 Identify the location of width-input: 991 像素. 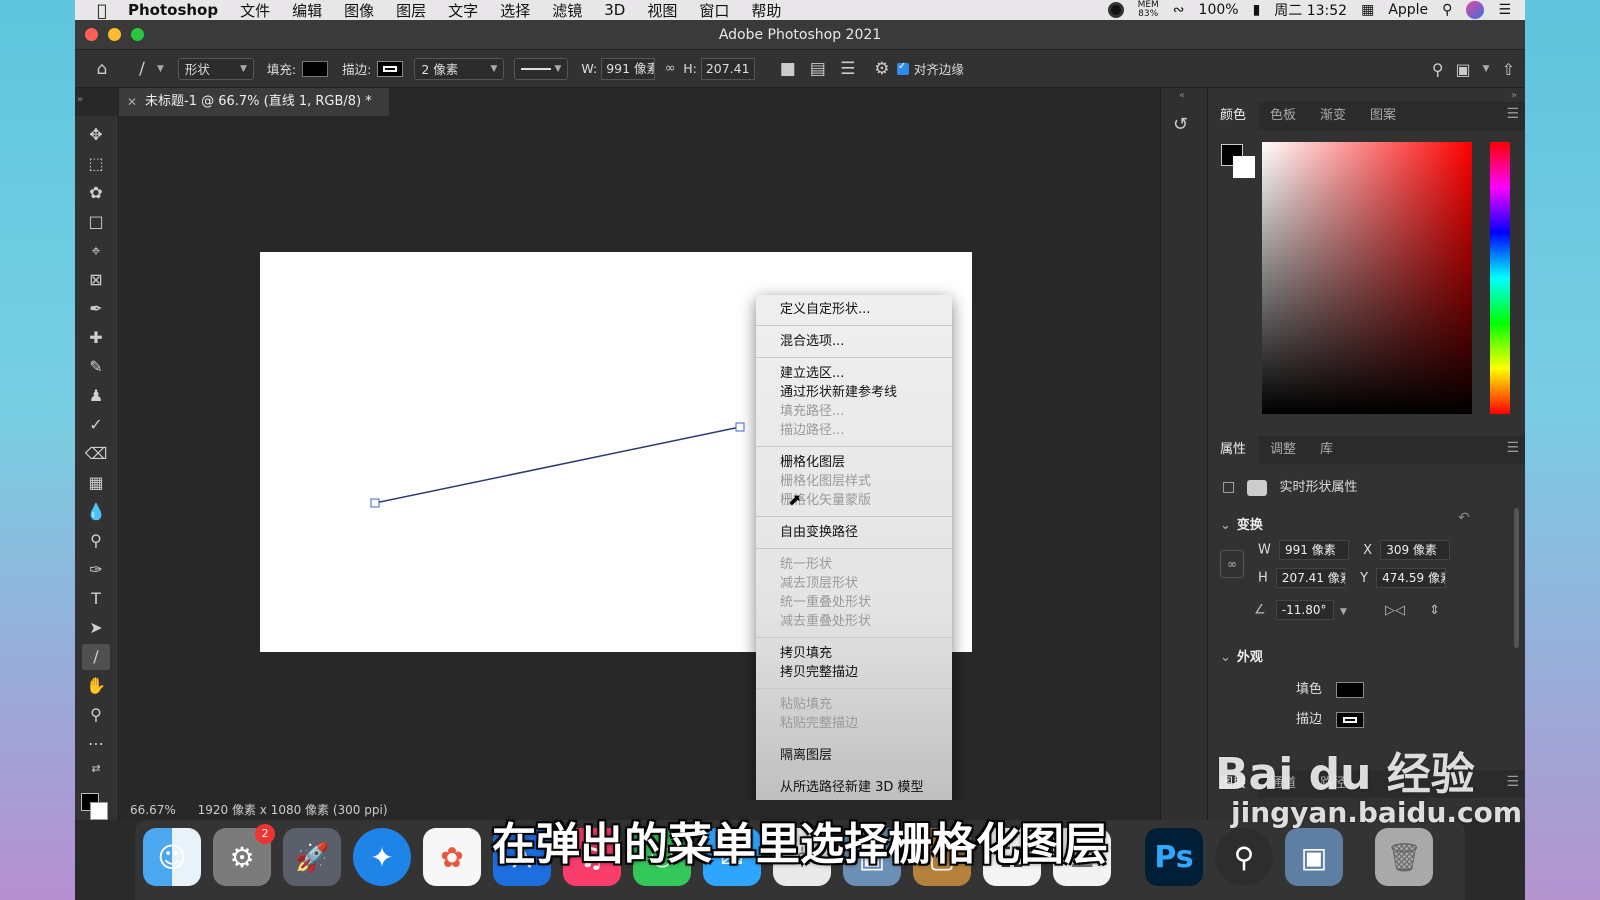
(628, 68).